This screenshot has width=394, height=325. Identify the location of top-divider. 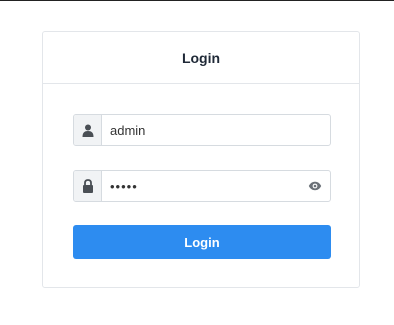
(197, 0).